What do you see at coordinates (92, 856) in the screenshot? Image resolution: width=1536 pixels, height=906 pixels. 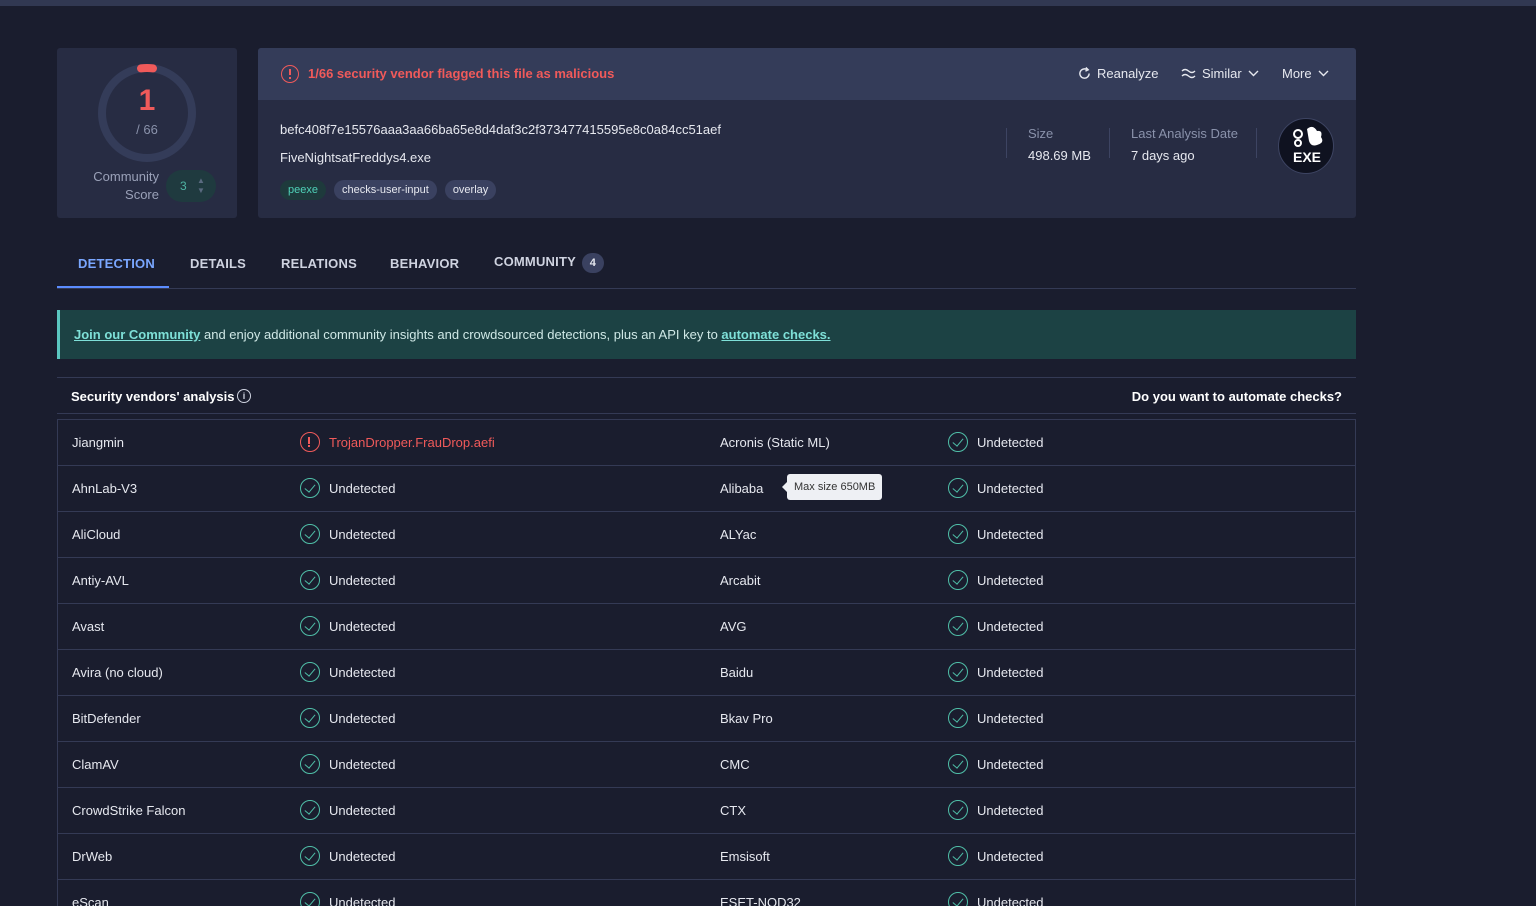 I see `vendor-name: DrWeb` at bounding box center [92, 856].